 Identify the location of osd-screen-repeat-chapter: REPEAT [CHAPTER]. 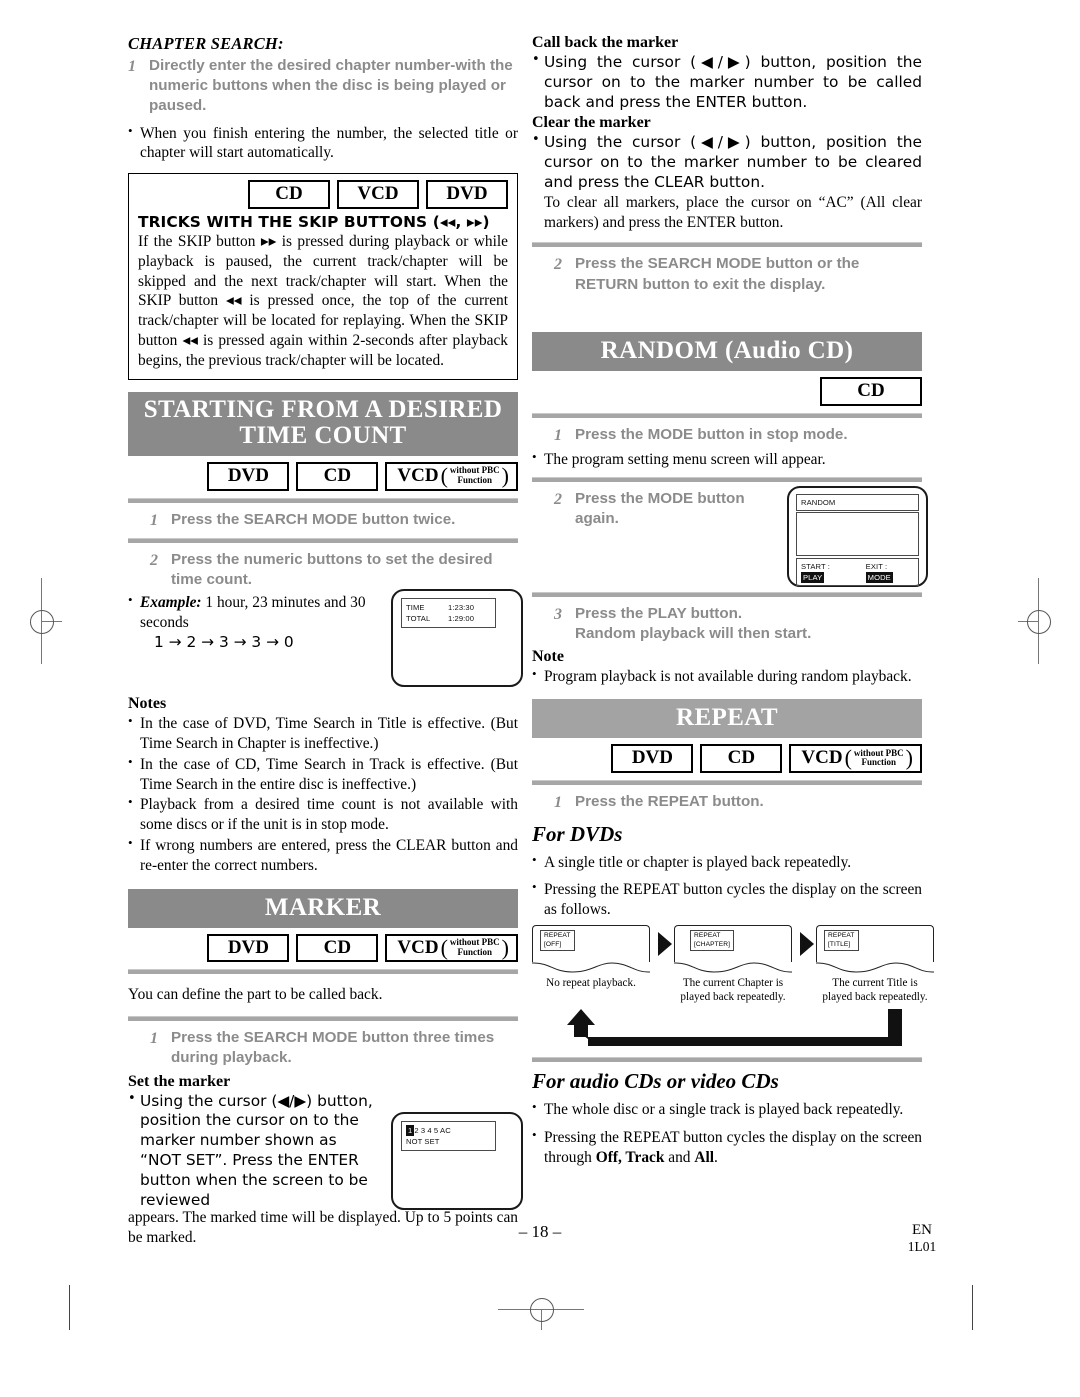
(733, 944).